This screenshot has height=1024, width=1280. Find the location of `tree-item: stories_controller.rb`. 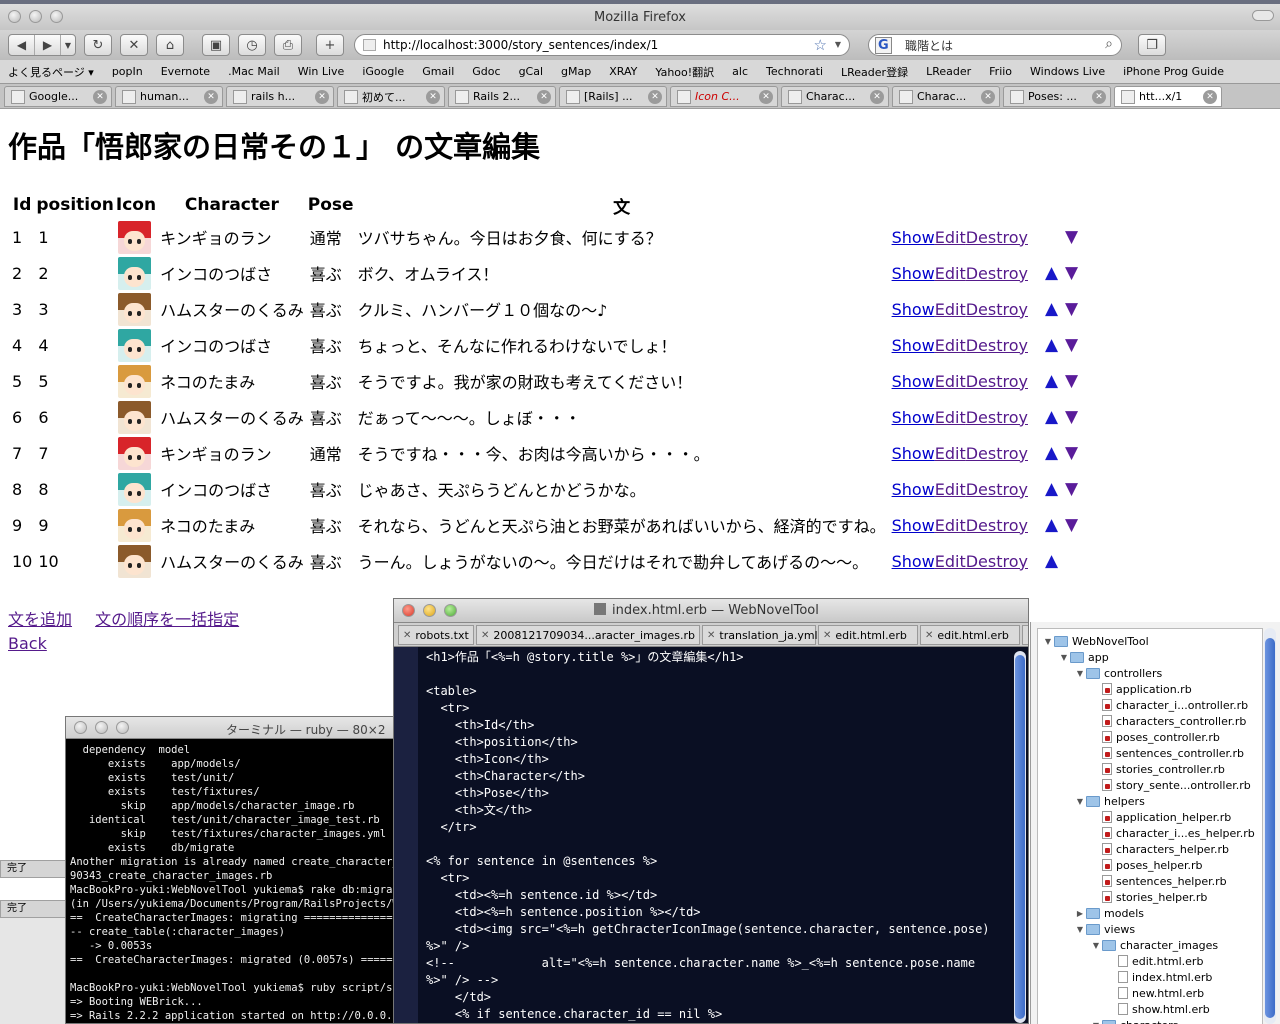

tree-item: stories_controller.rb is located at coordinates (1157, 769).